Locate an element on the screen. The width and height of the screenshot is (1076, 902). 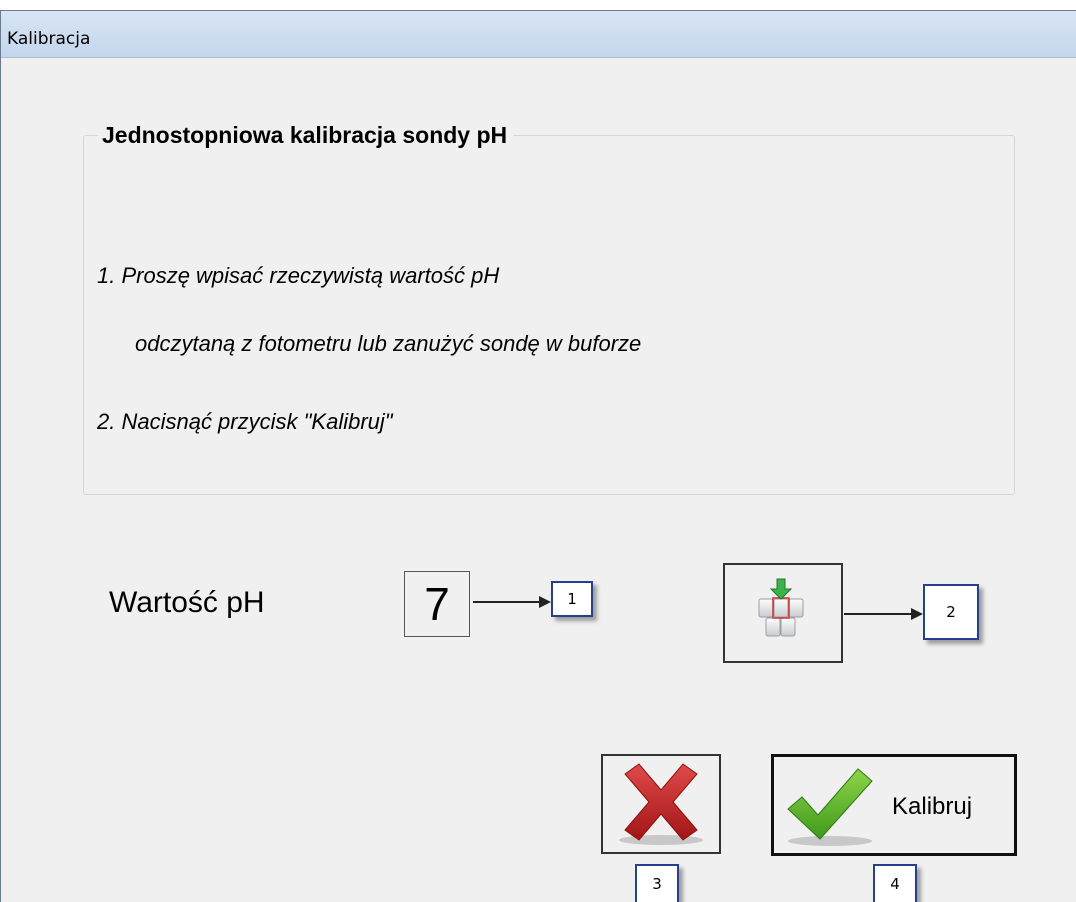
calibrate-button-label: Kalibruj is located at coordinates (932, 806).